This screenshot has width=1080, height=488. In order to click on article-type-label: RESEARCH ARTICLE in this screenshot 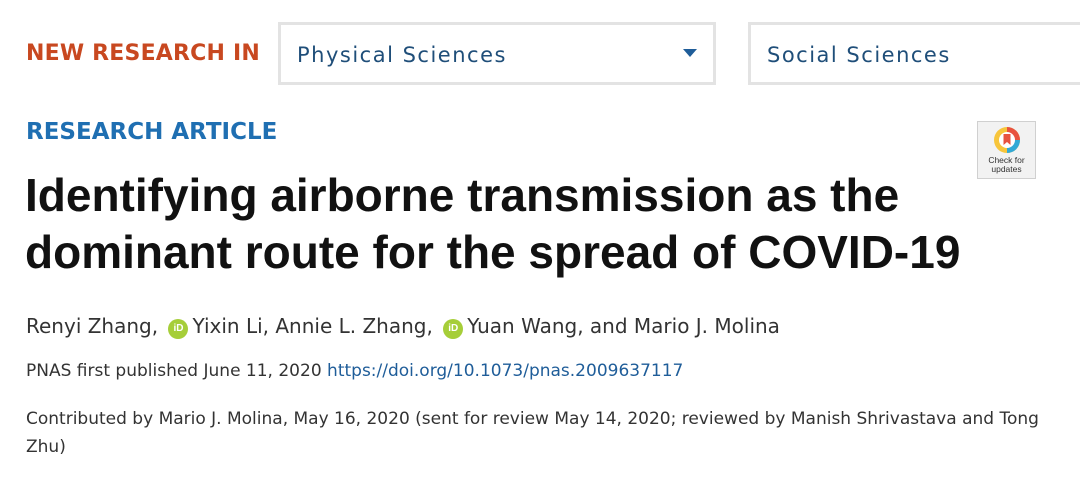, I will do `click(152, 132)`.